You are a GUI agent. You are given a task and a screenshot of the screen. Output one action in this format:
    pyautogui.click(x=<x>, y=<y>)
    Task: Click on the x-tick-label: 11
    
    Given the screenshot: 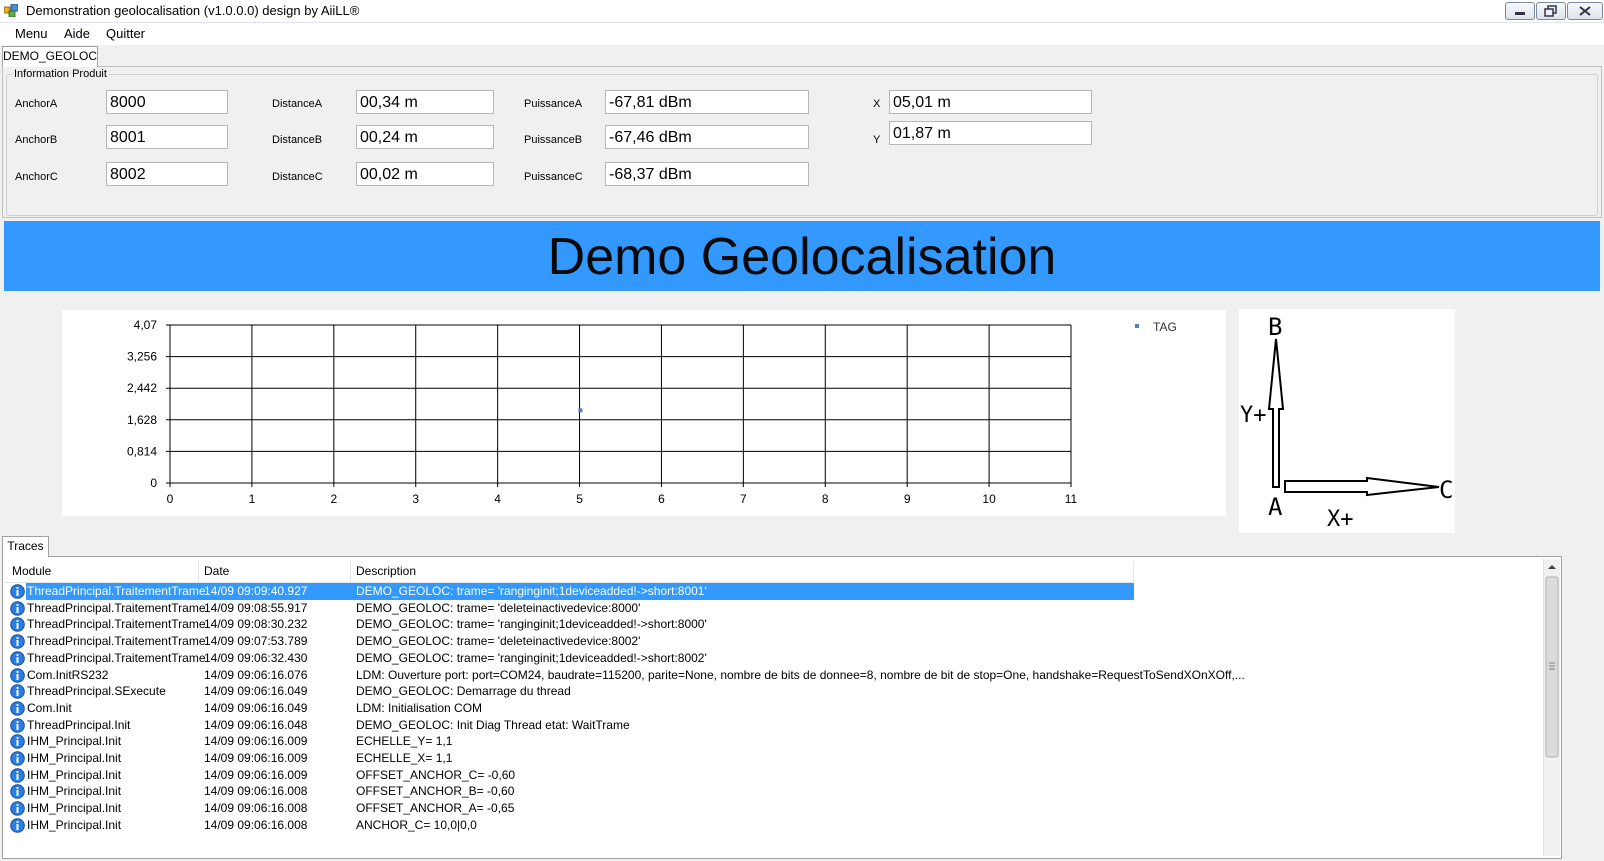 What is the action you would take?
    pyautogui.click(x=1071, y=499)
    